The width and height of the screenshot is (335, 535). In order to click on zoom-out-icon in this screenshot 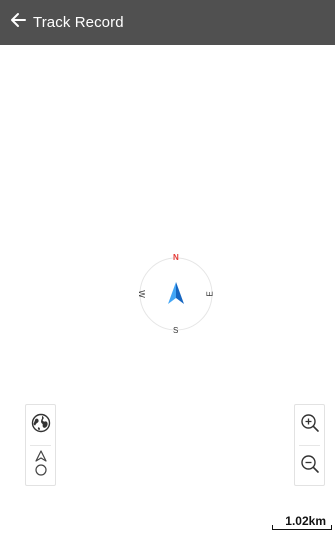, I will do `click(310, 466)`.